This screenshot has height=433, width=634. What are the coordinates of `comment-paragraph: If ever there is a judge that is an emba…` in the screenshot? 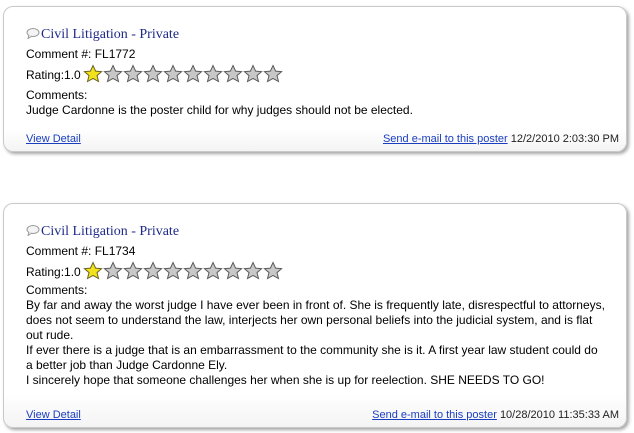 It's located at (312, 357).